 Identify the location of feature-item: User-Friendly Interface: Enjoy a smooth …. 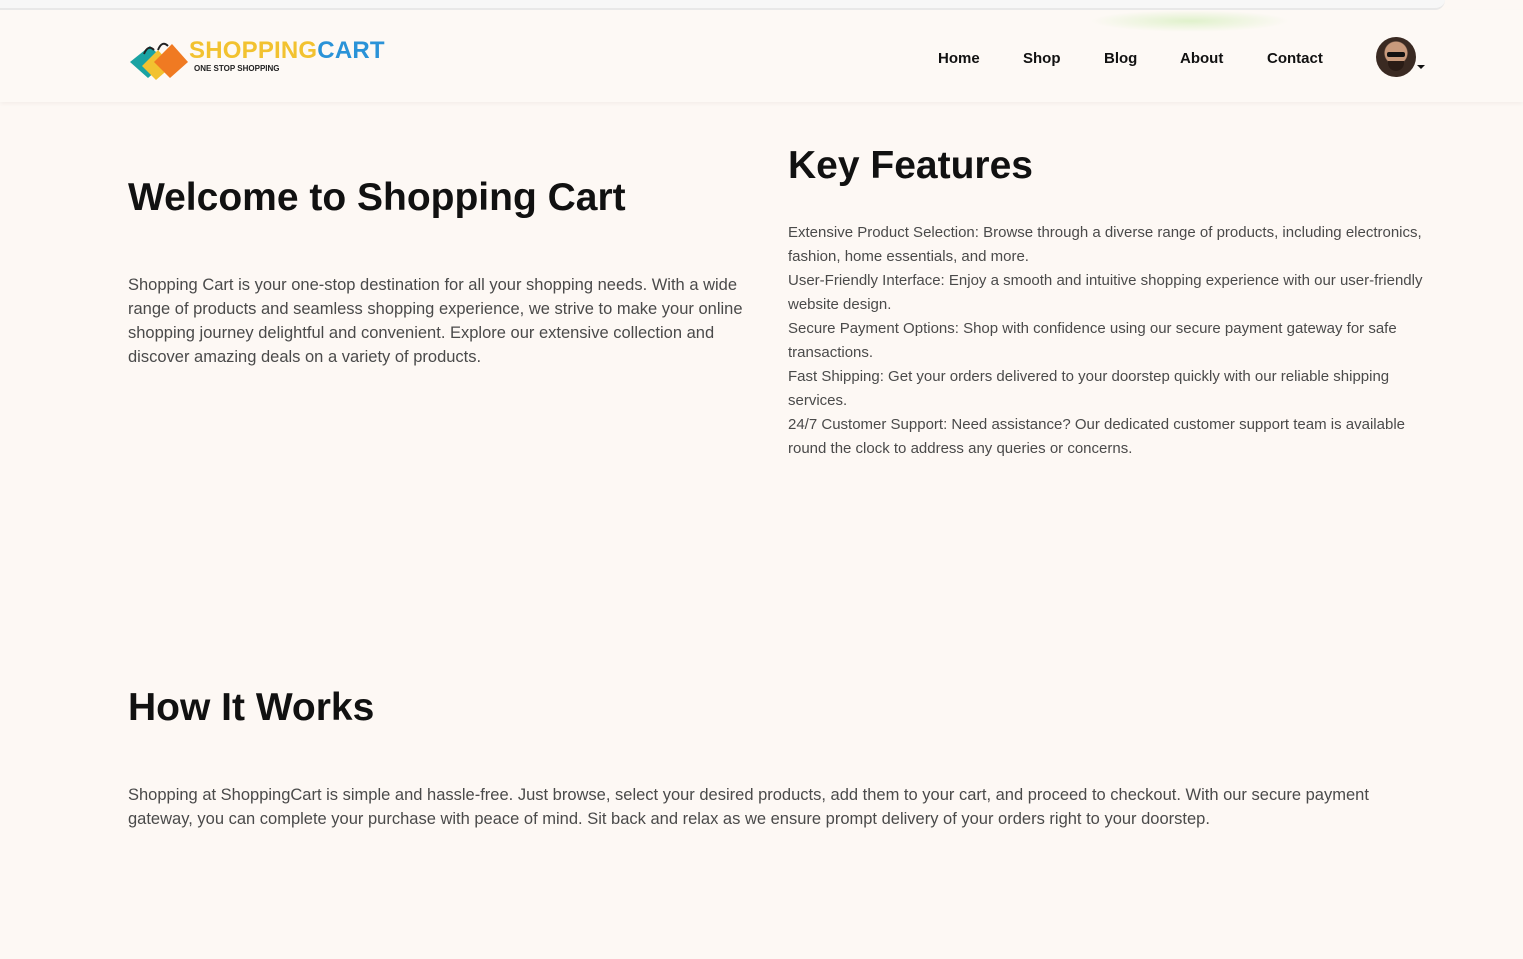
(1105, 292).